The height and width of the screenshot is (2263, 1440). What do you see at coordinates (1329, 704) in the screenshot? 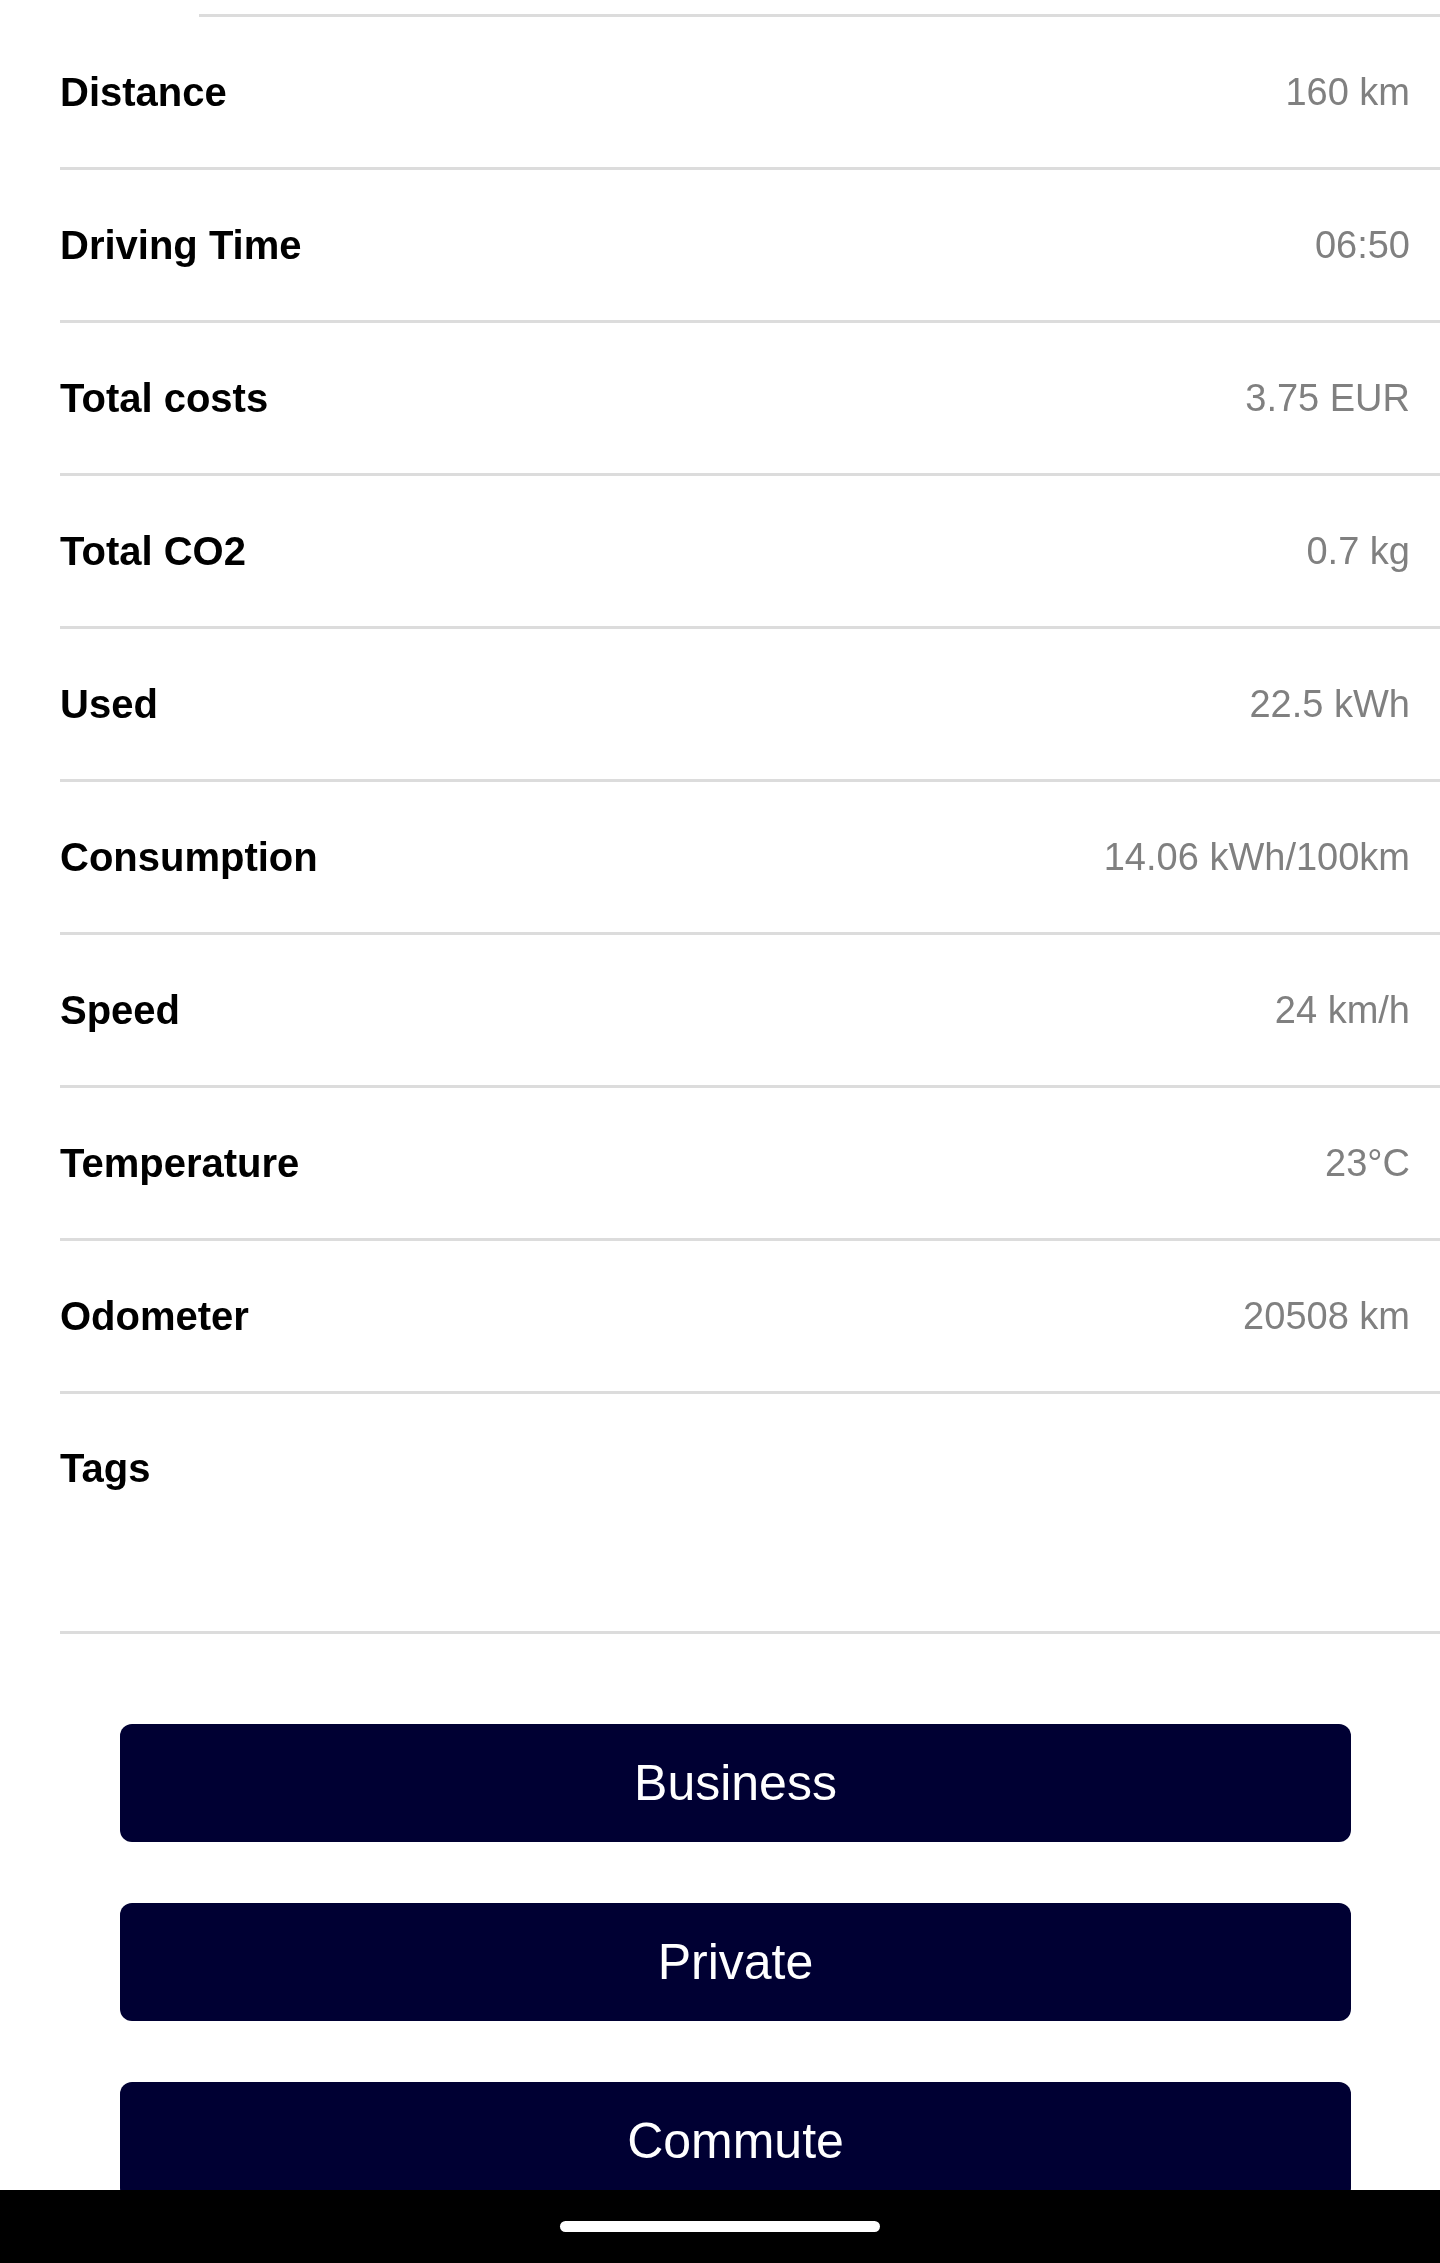
I see `detail-value: 22.5 kWh` at bounding box center [1329, 704].